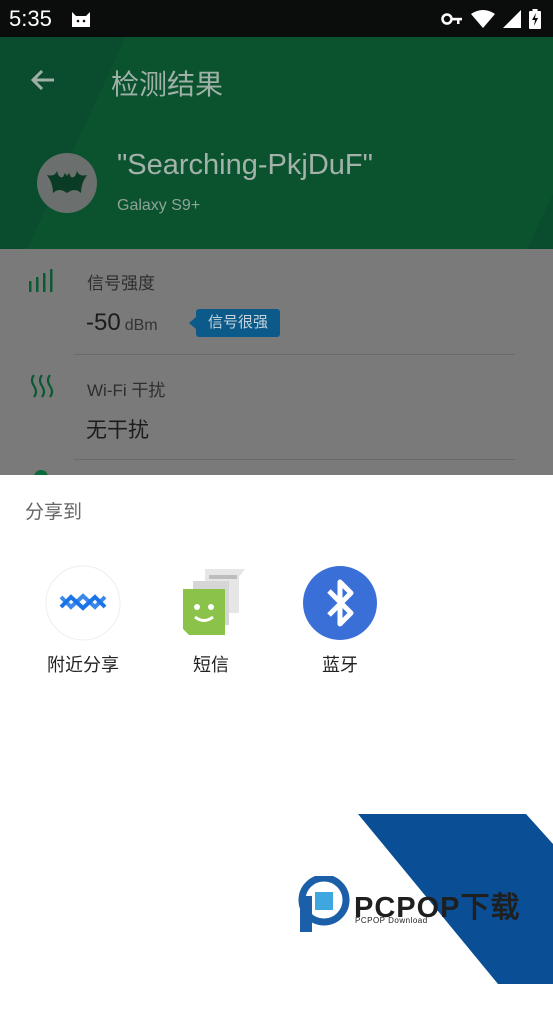  I want to click on signal-strength-label: 信号强度, so click(121, 283).